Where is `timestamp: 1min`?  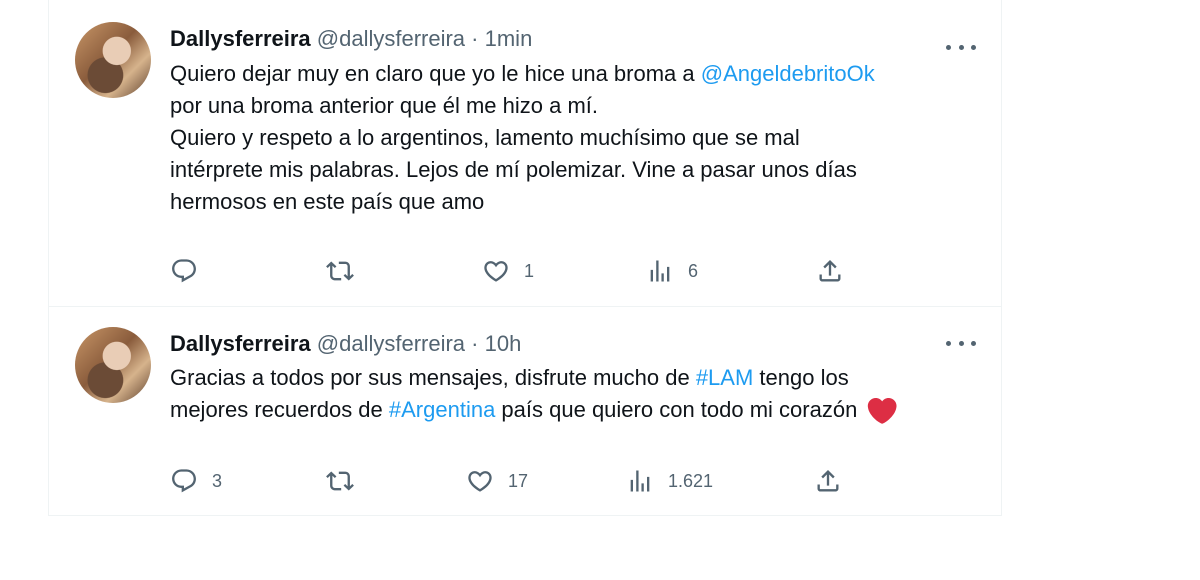
timestamp: 1min is located at coordinates (509, 38).